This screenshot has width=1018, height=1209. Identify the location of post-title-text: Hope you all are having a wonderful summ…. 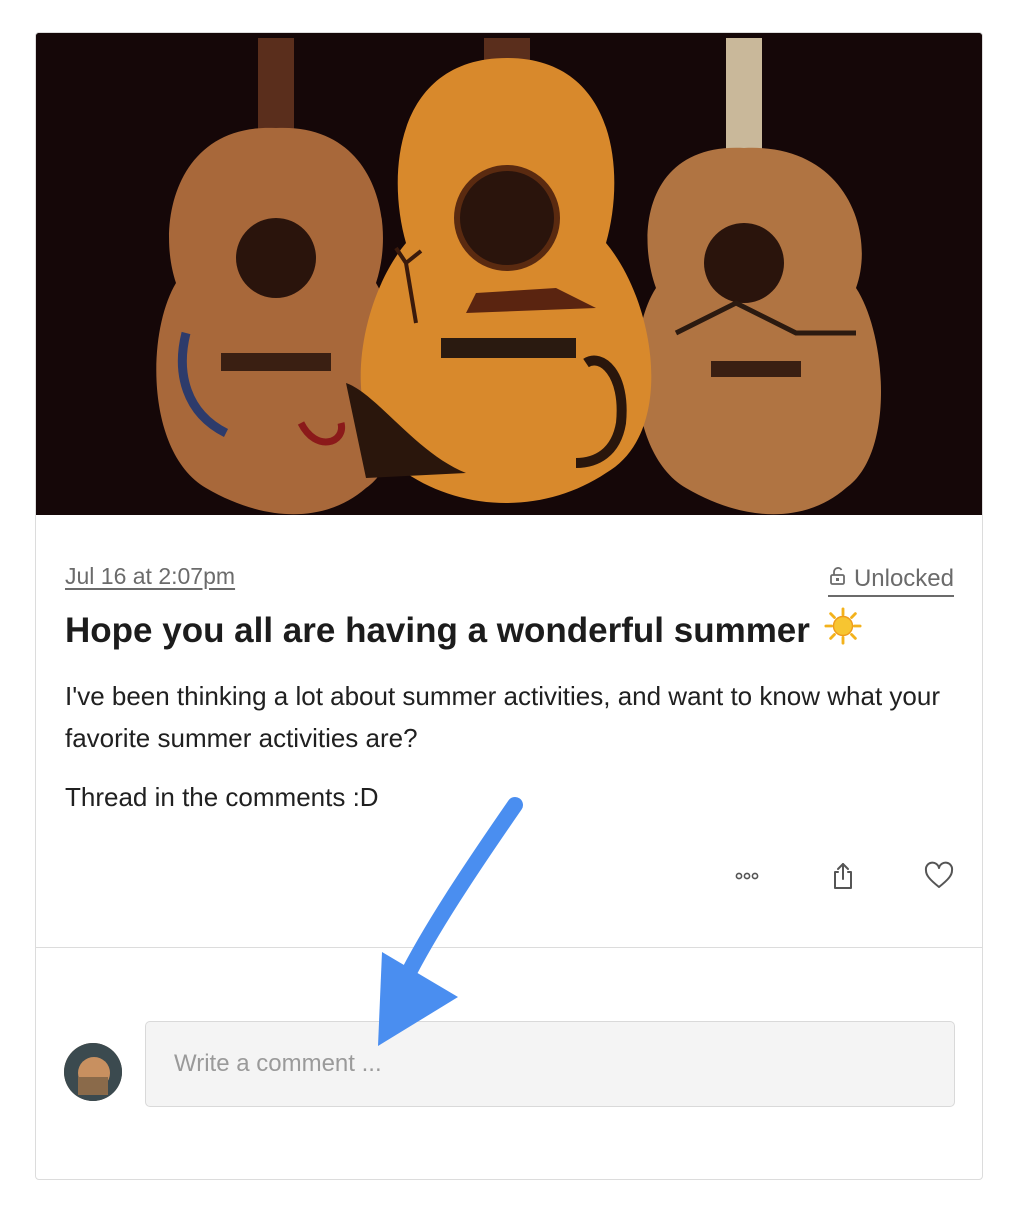
(437, 630).